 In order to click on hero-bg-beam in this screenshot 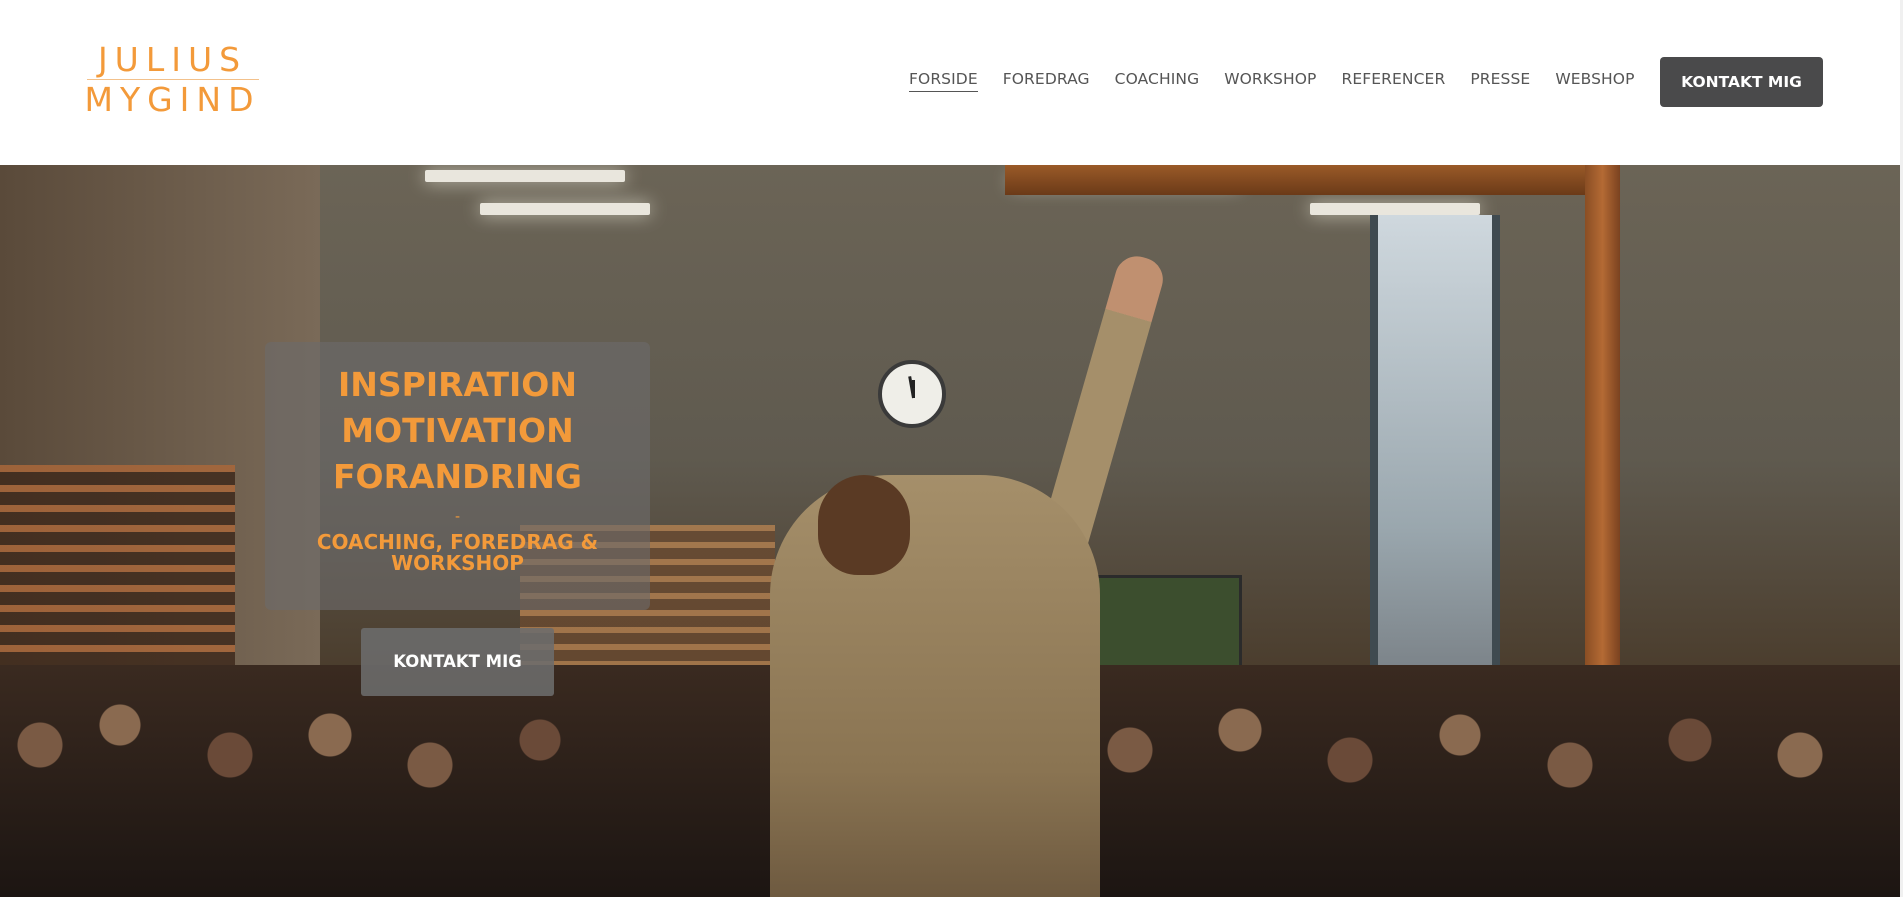, I will do `click(1305, 180)`.